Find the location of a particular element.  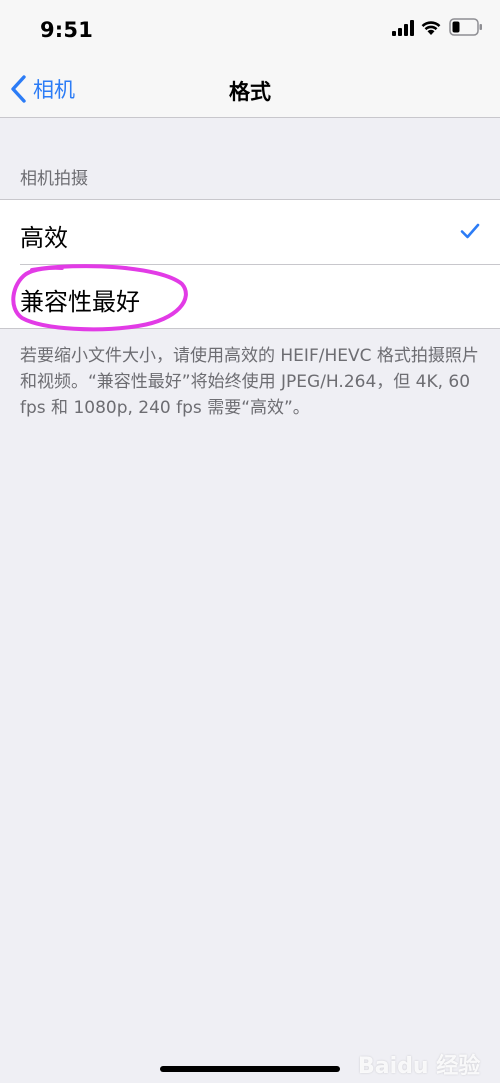

navigation-bar: 相机 格式 is located at coordinates (250, 89).